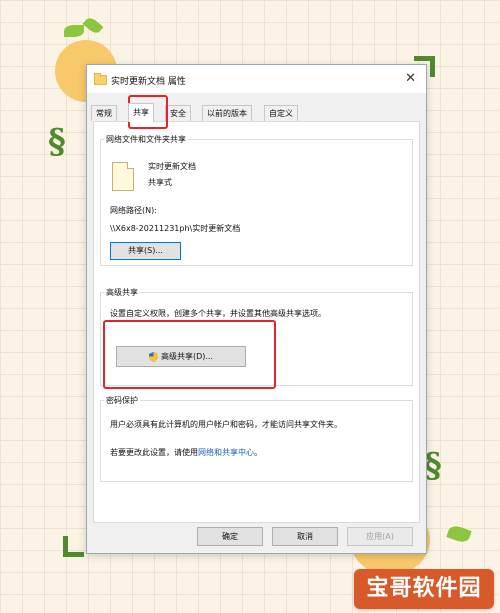  Describe the element at coordinates (459, 534) in the screenshot. I see `leaf-decoration-right` at that location.